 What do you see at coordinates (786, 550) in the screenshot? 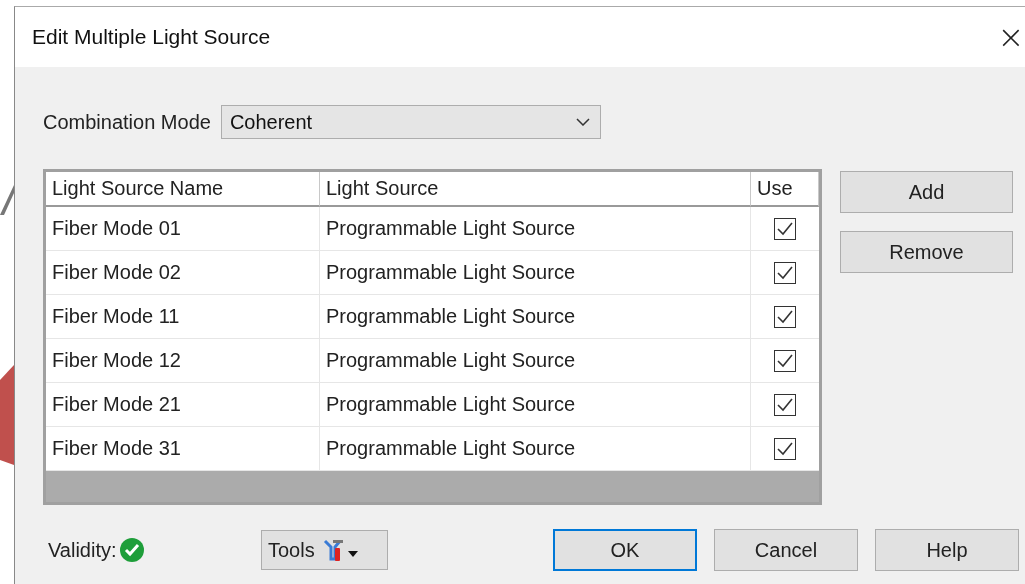
I see `cancel-button: Cancel` at bounding box center [786, 550].